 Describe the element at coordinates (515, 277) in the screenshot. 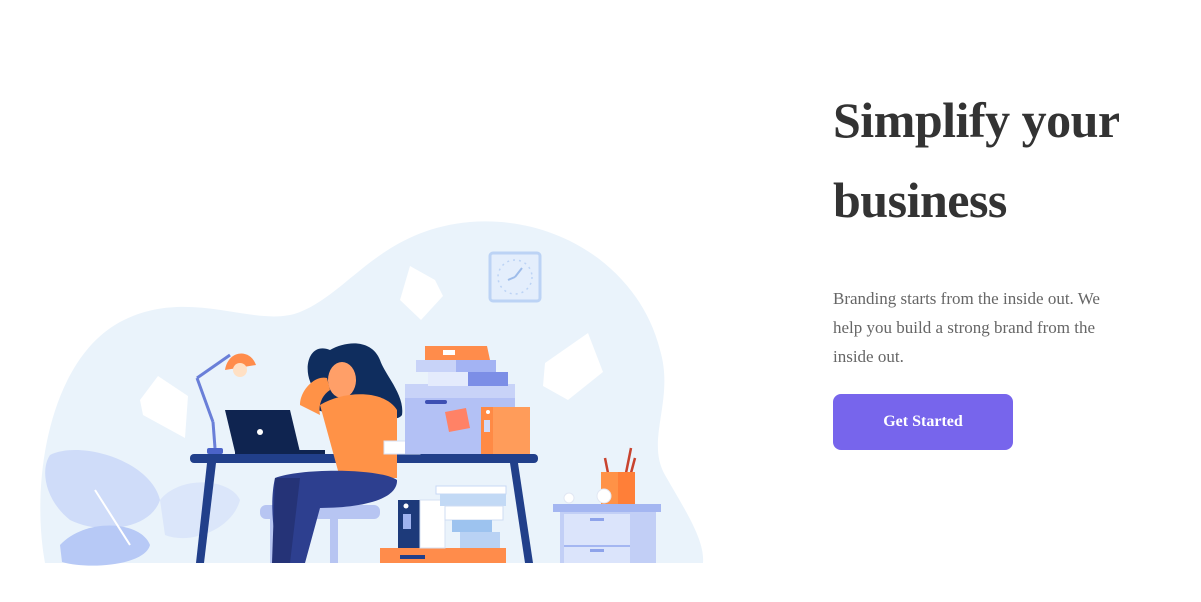

I see `wall-clock-icon` at that location.